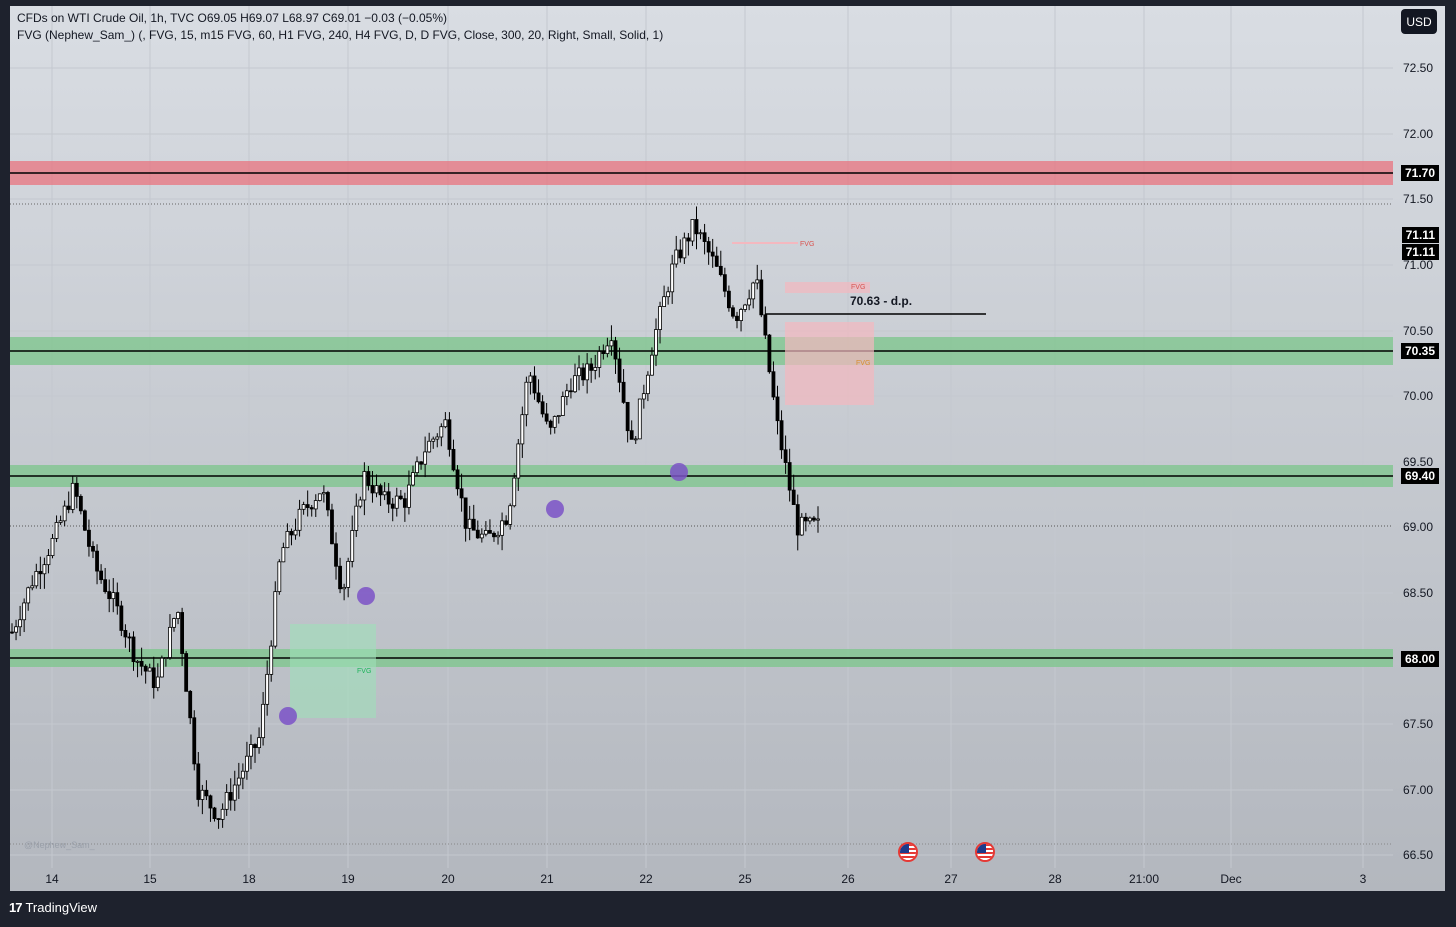 This screenshot has height=927, width=1456. I want to click on tradingview-brand: 17 TradingView, so click(53, 907).